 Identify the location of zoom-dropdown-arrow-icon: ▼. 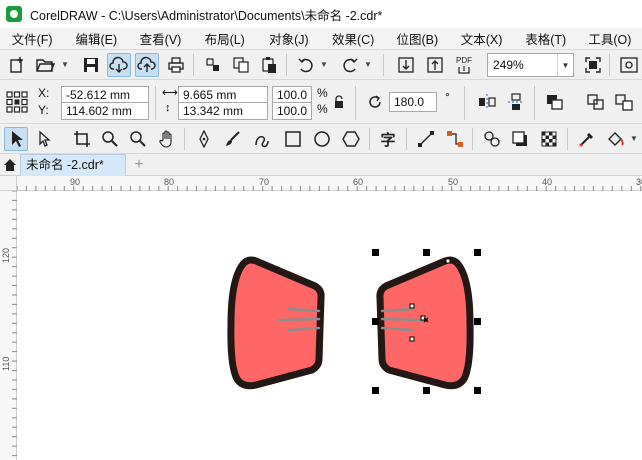
(565, 65).